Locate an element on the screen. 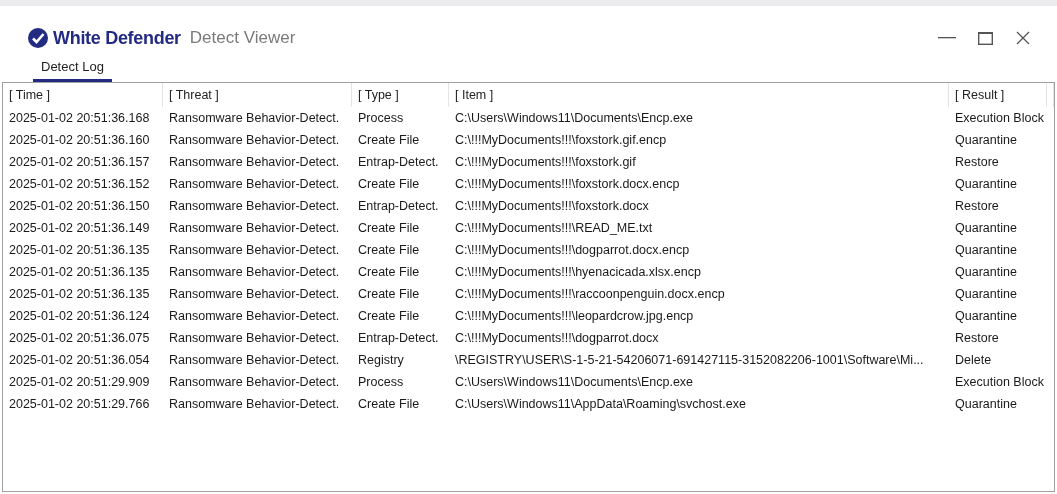 The width and height of the screenshot is (1057, 494). window-title: Detect Viewer is located at coordinates (242, 38).